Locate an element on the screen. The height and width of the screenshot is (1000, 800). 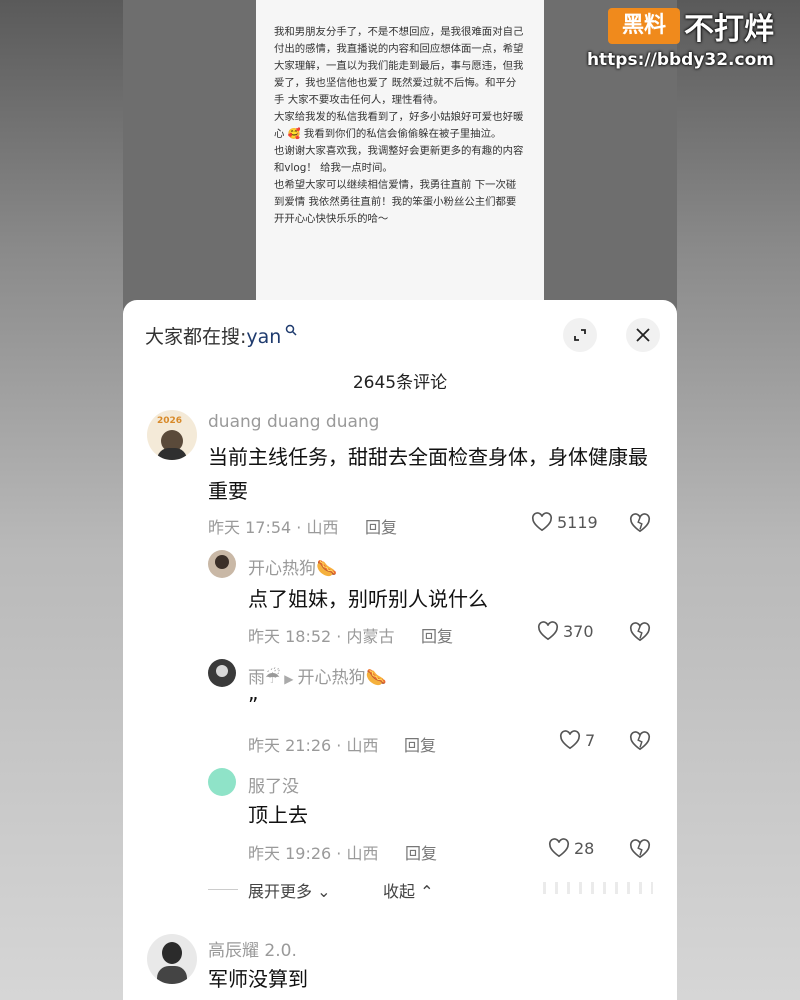
like-count: 28 is located at coordinates (584, 848).